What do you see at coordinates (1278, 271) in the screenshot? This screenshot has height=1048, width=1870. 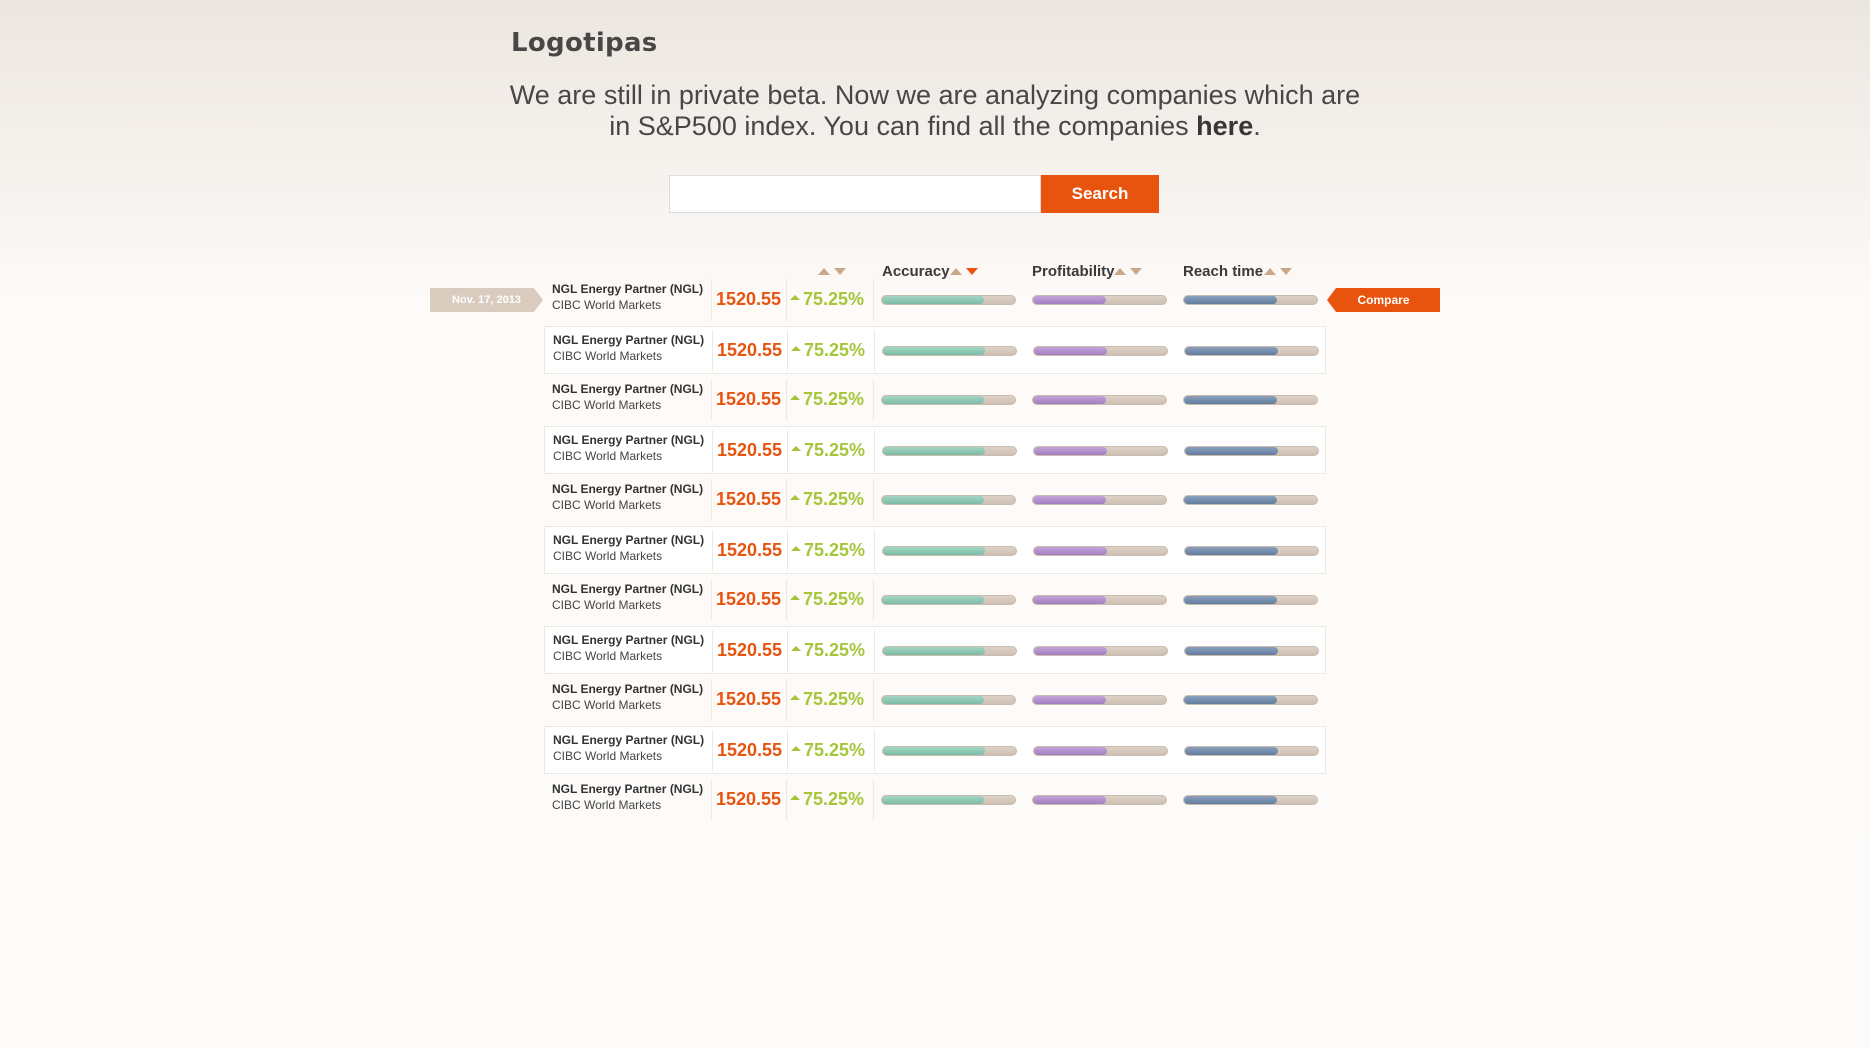 I see `reach-time-sort-arrows` at bounding box center [1278, 271].